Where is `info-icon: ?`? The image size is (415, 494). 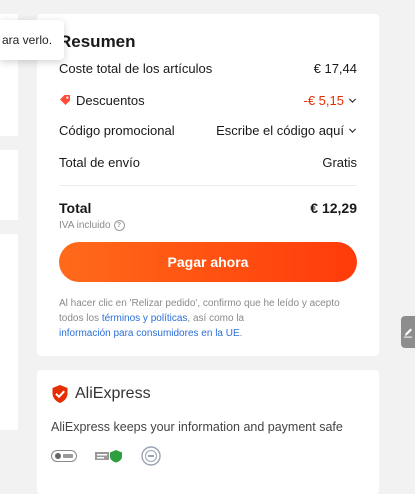
info-icon: ? is located at coordinates (119, 225).